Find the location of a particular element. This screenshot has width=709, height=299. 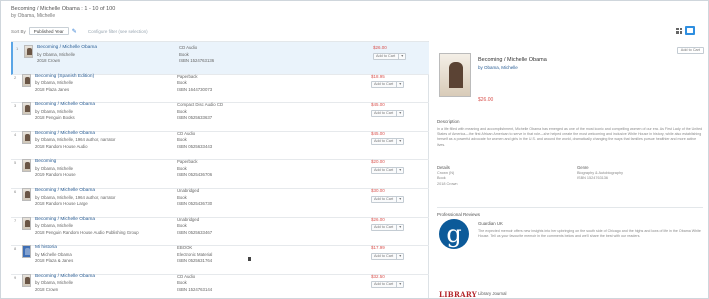

detail-cover-image is located at coordinates (455, 75).